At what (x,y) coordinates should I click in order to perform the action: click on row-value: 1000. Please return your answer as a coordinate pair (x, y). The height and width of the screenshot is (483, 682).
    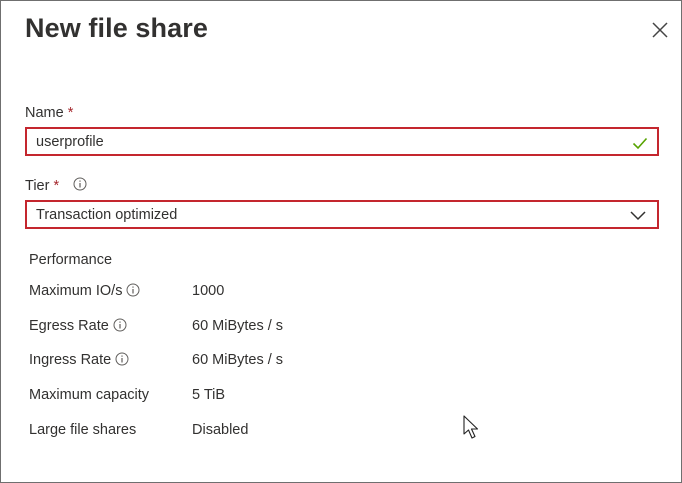
    Looking at the image, I should click on (208, 291).